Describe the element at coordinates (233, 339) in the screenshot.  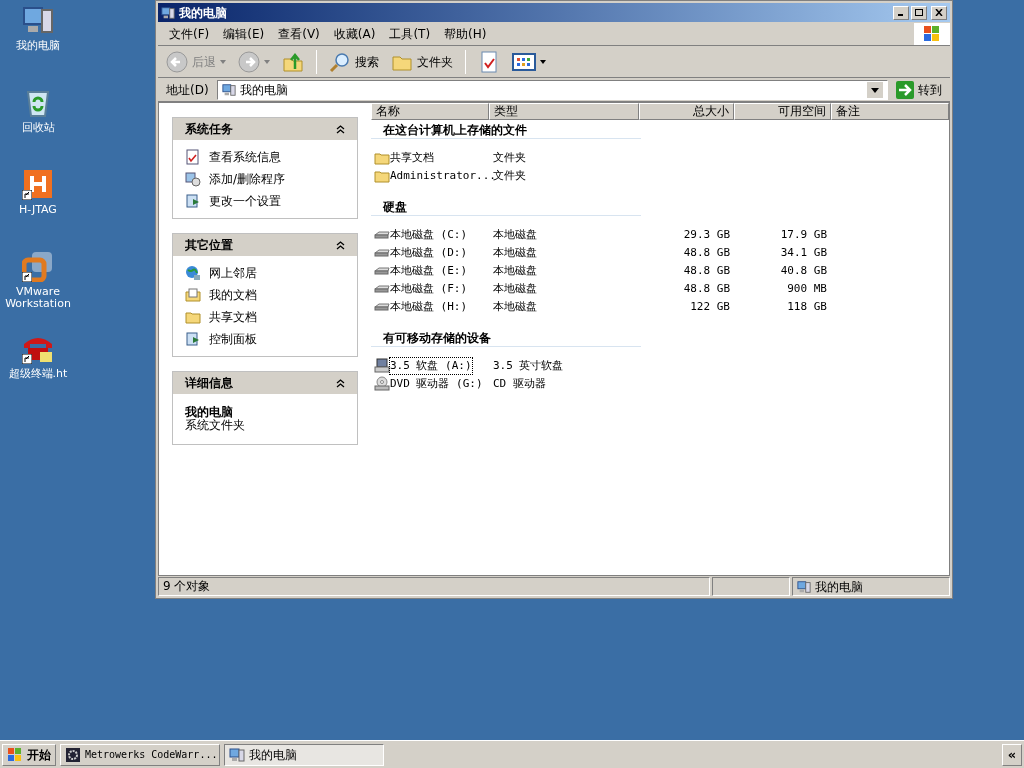
I see `task-link: 控制面板` at that location.